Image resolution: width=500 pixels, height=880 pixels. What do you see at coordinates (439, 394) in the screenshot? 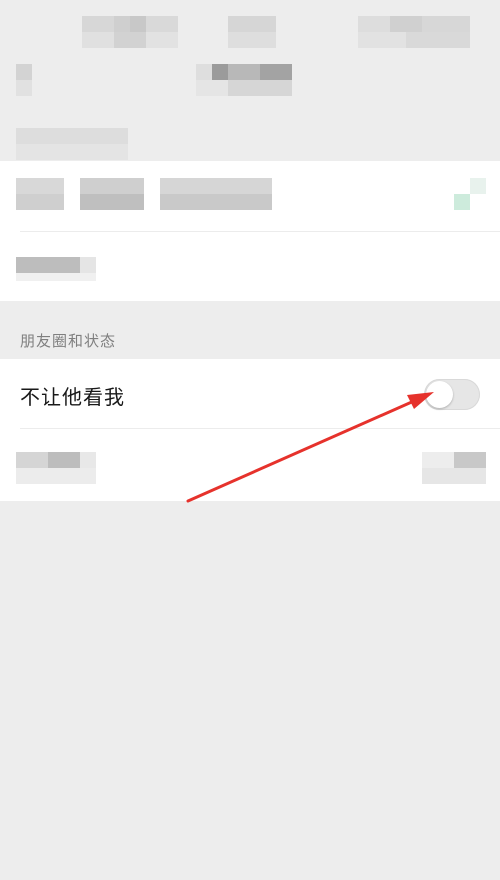
I see `toggle-knob` at bounding box center [439, 394].